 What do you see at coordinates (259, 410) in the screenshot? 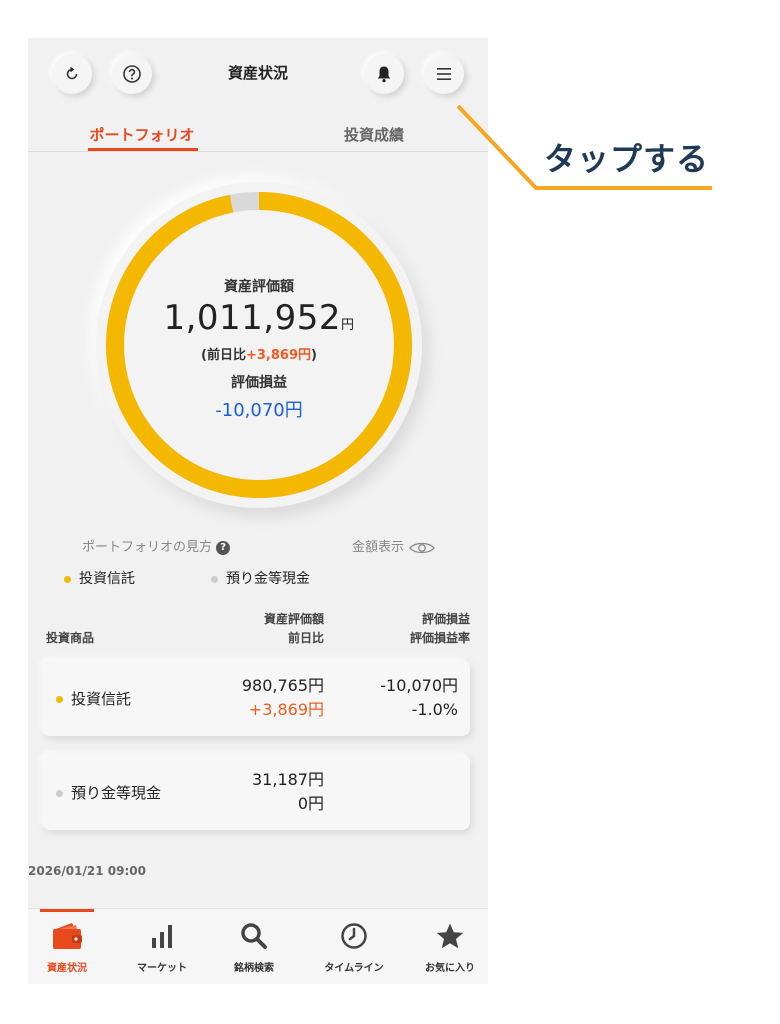
I see `pl-value: -10,070円` at bounding box center [259, 410].